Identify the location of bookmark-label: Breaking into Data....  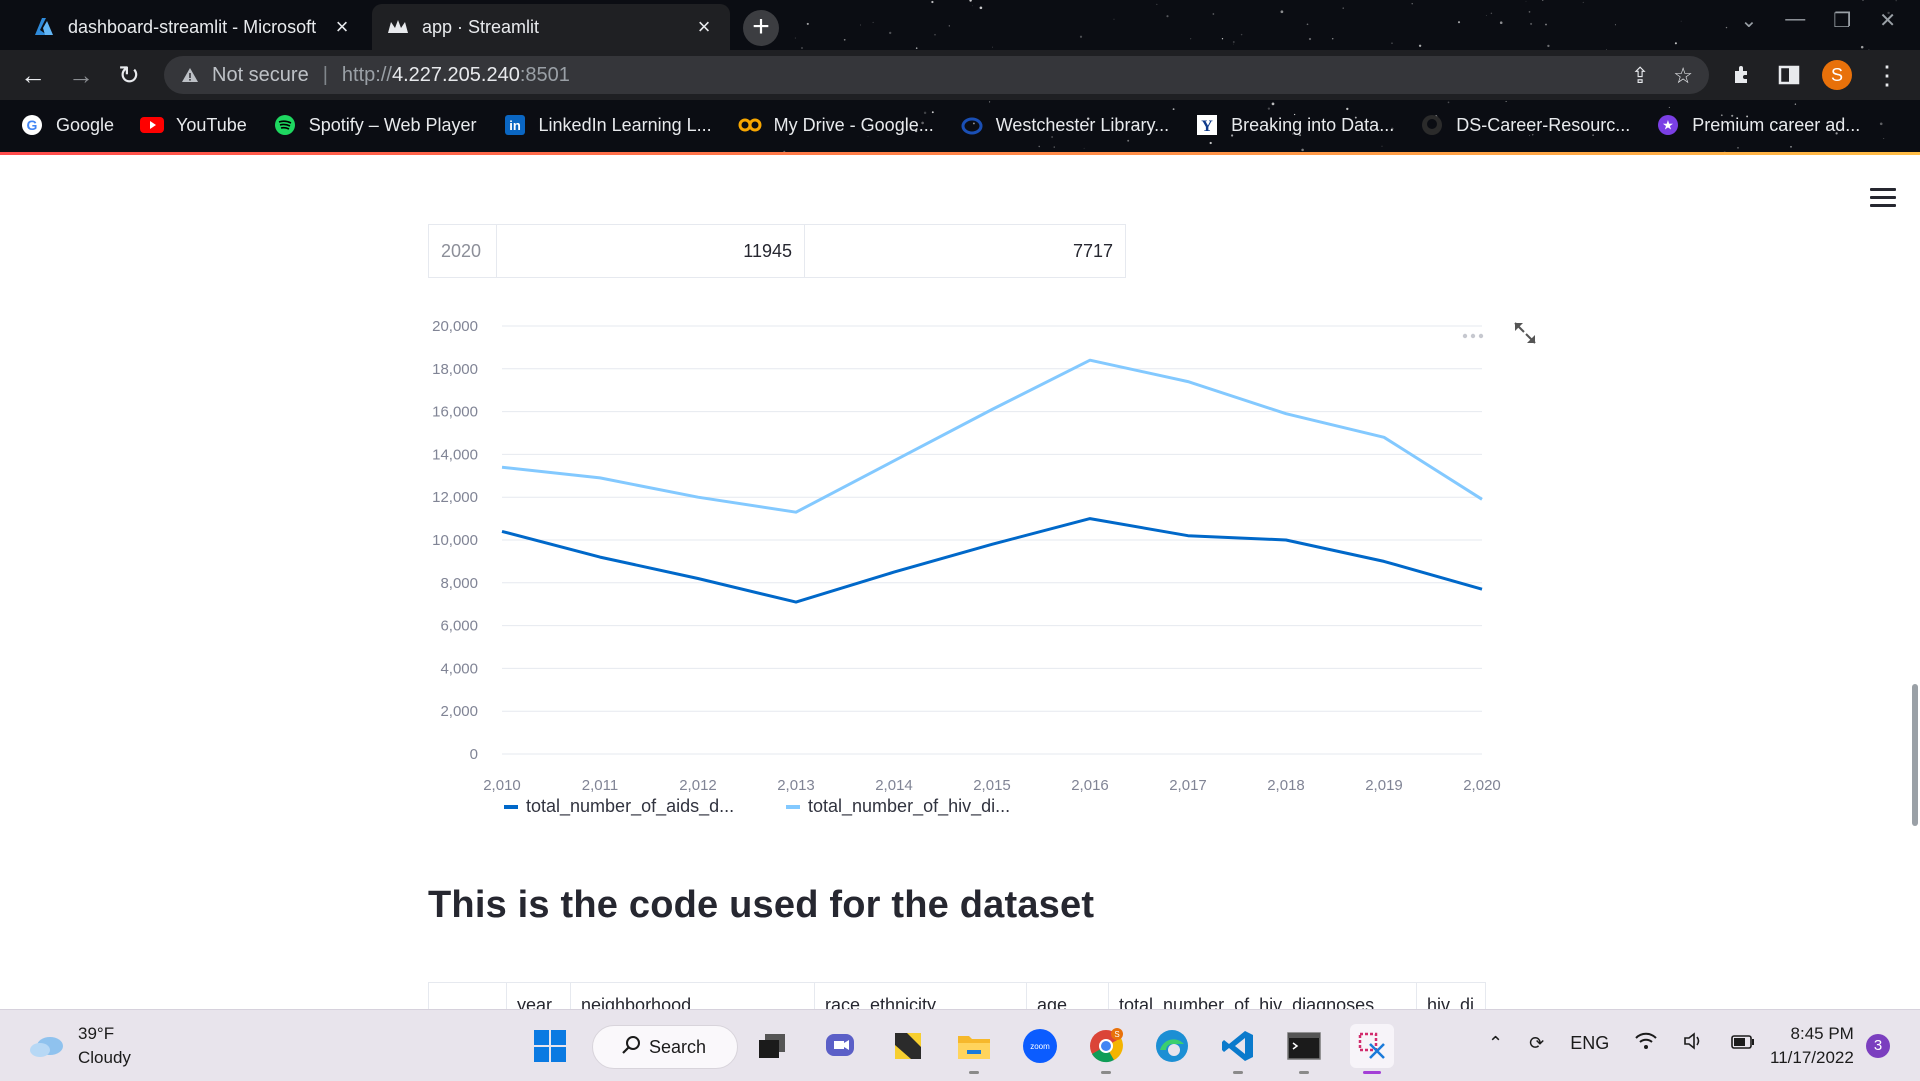
(1313, 124).